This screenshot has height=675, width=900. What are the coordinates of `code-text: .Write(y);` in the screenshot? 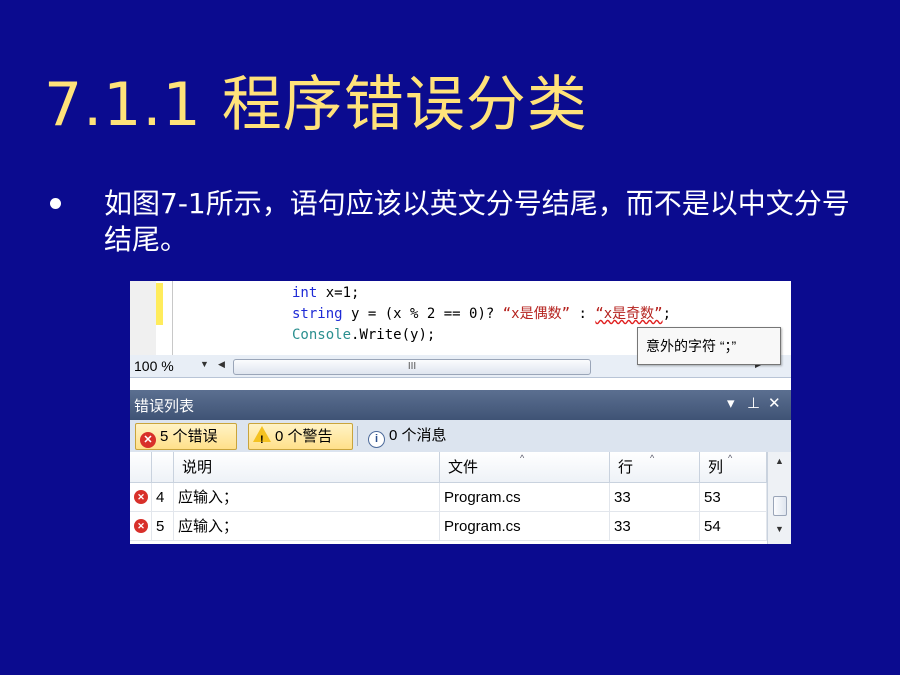 It's located at (393, 335).